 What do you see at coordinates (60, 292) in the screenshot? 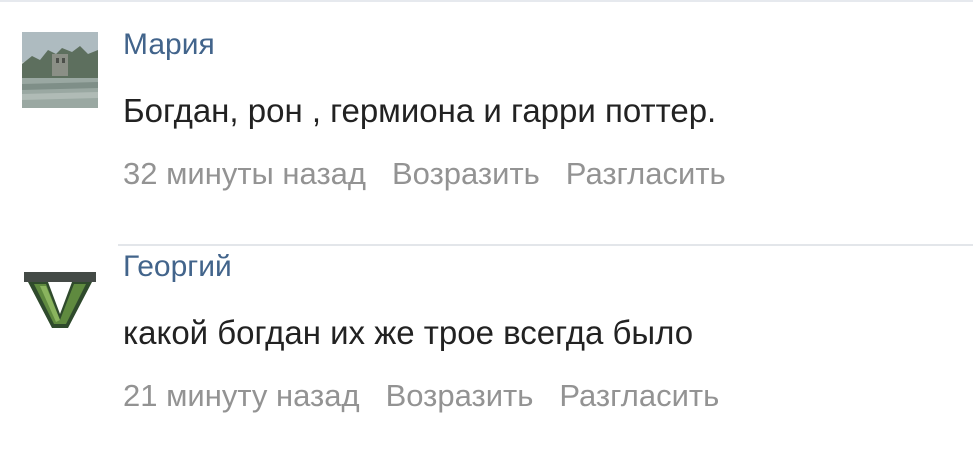
I see `gta-v-logo-icon` at bounding box center [60, 292].